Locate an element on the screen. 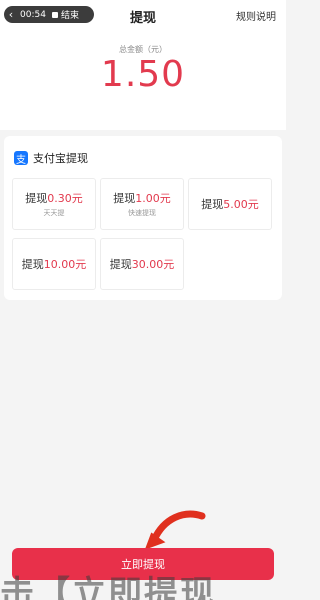 The height and width of the screenshot is (600, 320). rules-link: 规则说明 is located at coordinates (256, 15).